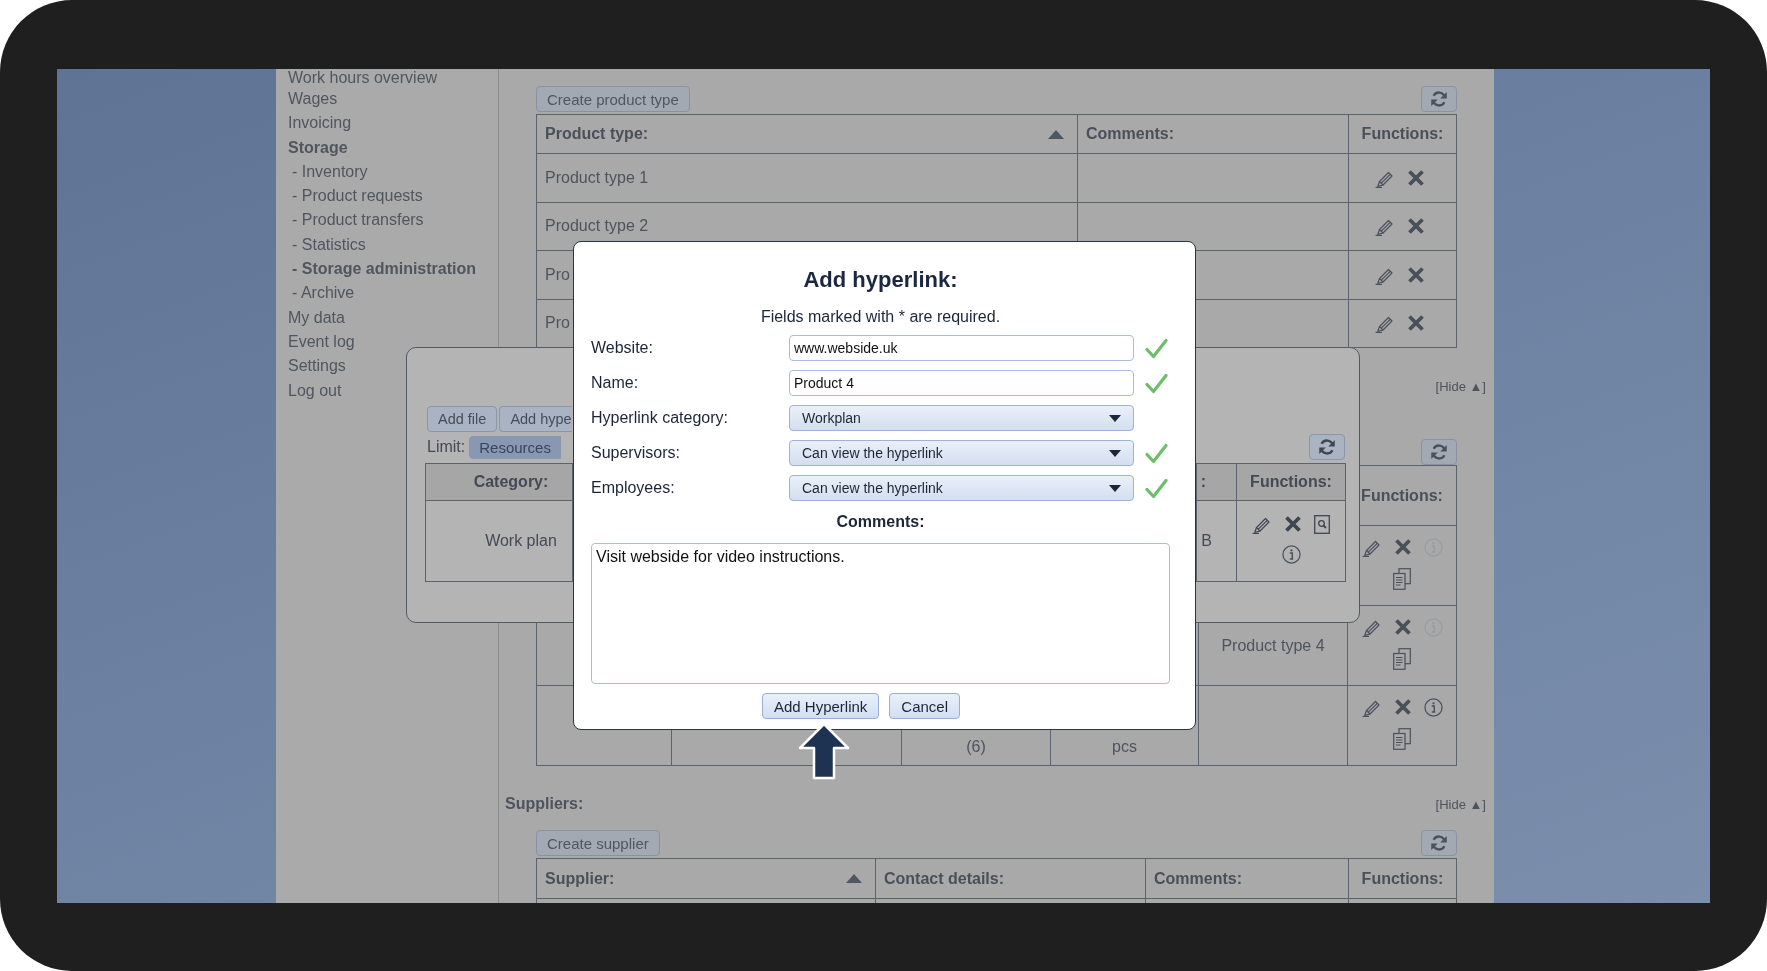 This screenshot has width=1767, height=971. What do you see at coordinates (613, 99) in the screenshot?
I see `create-button: Create product type` at bounding box center [613, 99].